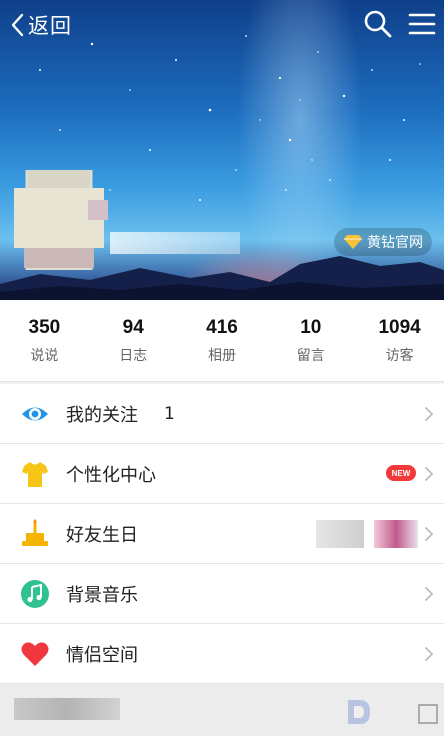 The height and width of the screenshot is (736, 444). I want to click on watermark-logo-icon, so click(359, 712).